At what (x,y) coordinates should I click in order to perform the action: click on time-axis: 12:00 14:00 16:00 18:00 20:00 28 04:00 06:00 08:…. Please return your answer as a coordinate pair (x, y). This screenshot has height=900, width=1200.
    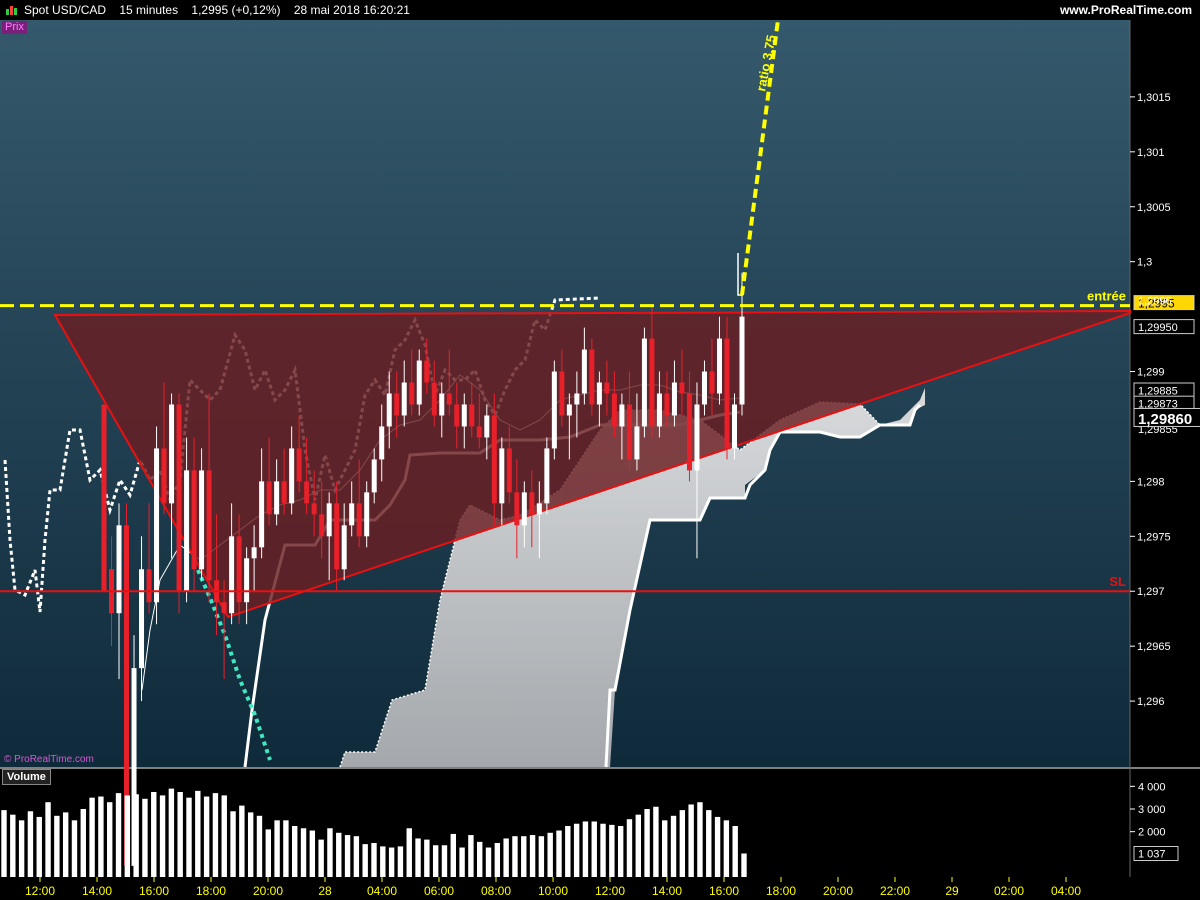
    Looking at the image, I should click on (600, 888).